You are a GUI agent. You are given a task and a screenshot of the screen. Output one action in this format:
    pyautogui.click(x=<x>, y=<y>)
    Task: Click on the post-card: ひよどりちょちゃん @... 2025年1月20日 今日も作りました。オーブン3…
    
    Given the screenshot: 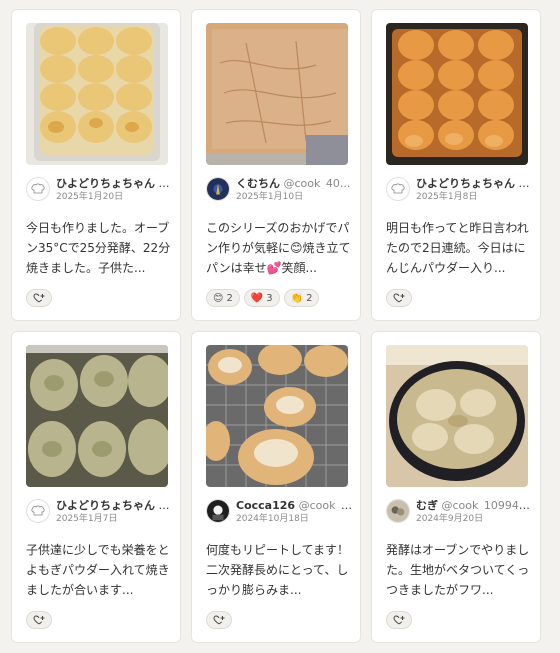 What is the action you would take?
    pyautogui.click(x=96, y=165)
    